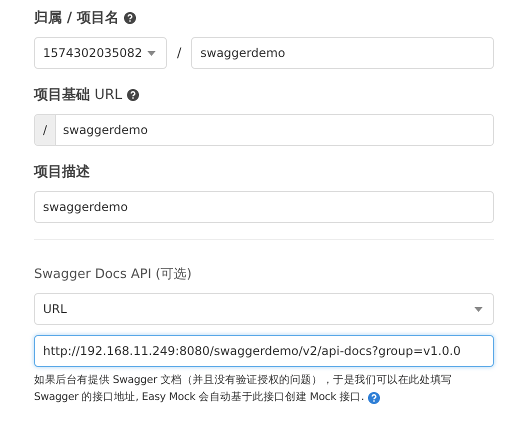  Describe the element at coordinates (264, 130) in the screenshot. I see `base-url-input: / swaggerdemo` at that location.